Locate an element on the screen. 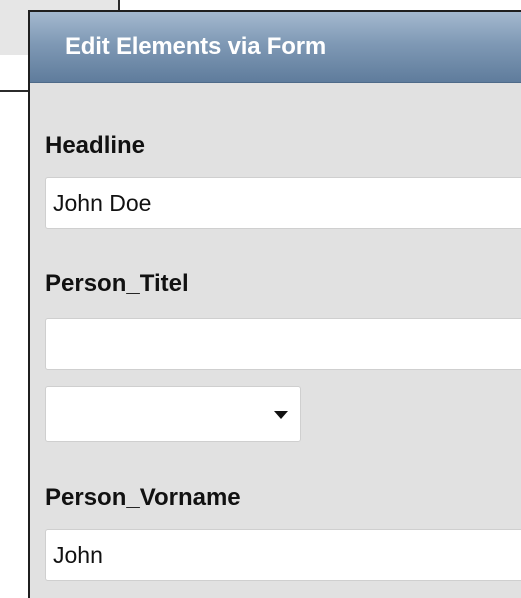 The height and width of the screenshot is (598, 521). dialog-title: Edit Elements via Form is located at coordinates (196, 46).